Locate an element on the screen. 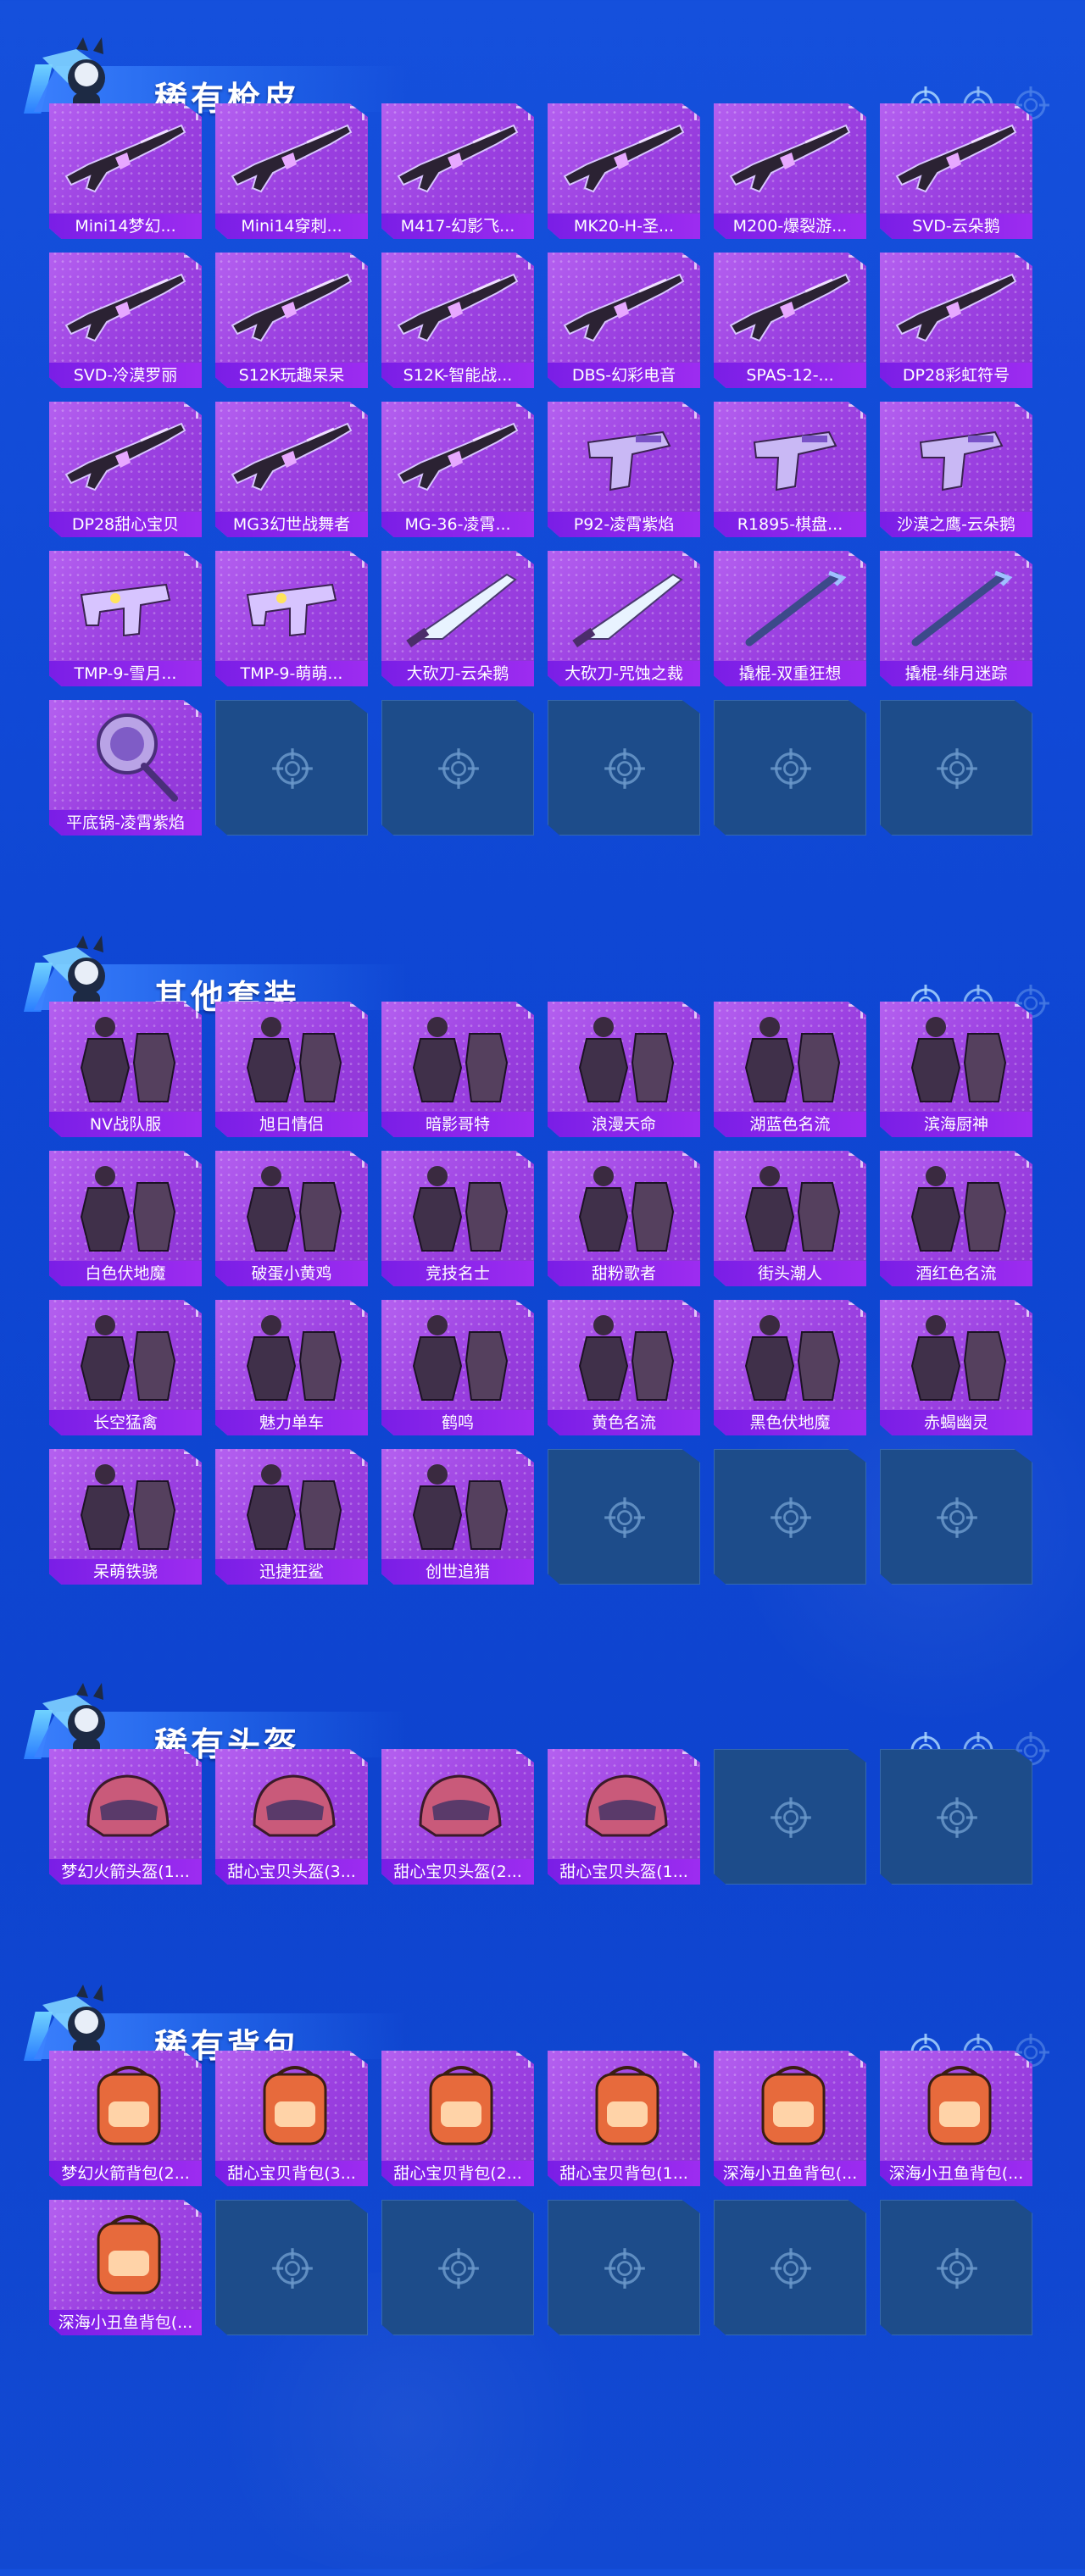 The image size is (1085, 2576). item-card: 撬棍-绯月迷踪 is located at coordinates (956, 618).